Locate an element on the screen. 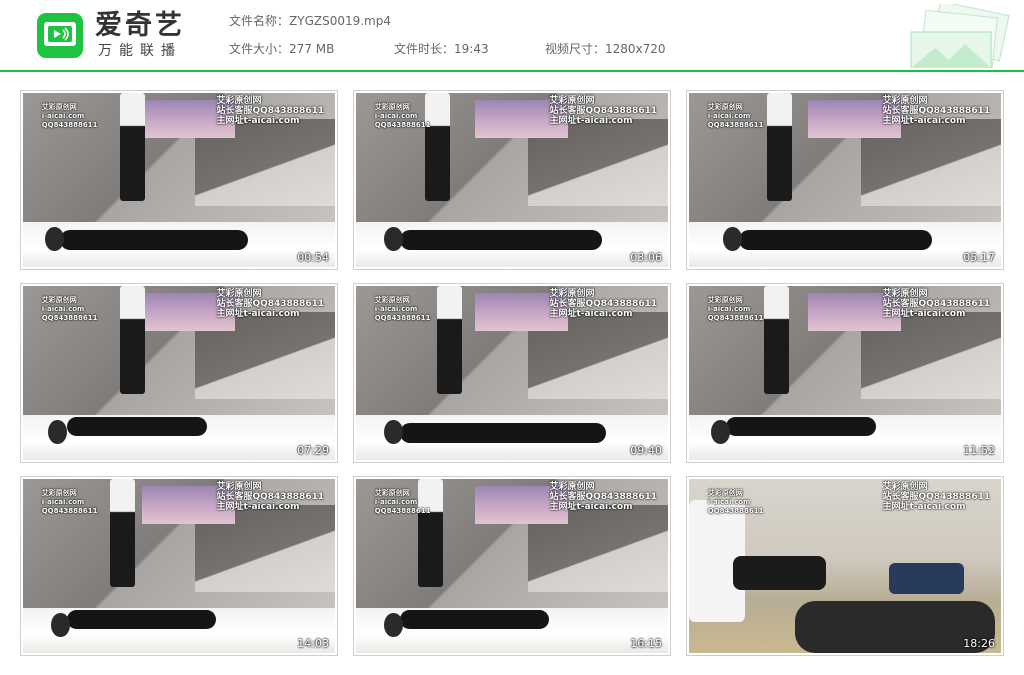 The image size is (1024, 675). duration-row: 文件时长：19:43 is located at coordinates (441, 49).